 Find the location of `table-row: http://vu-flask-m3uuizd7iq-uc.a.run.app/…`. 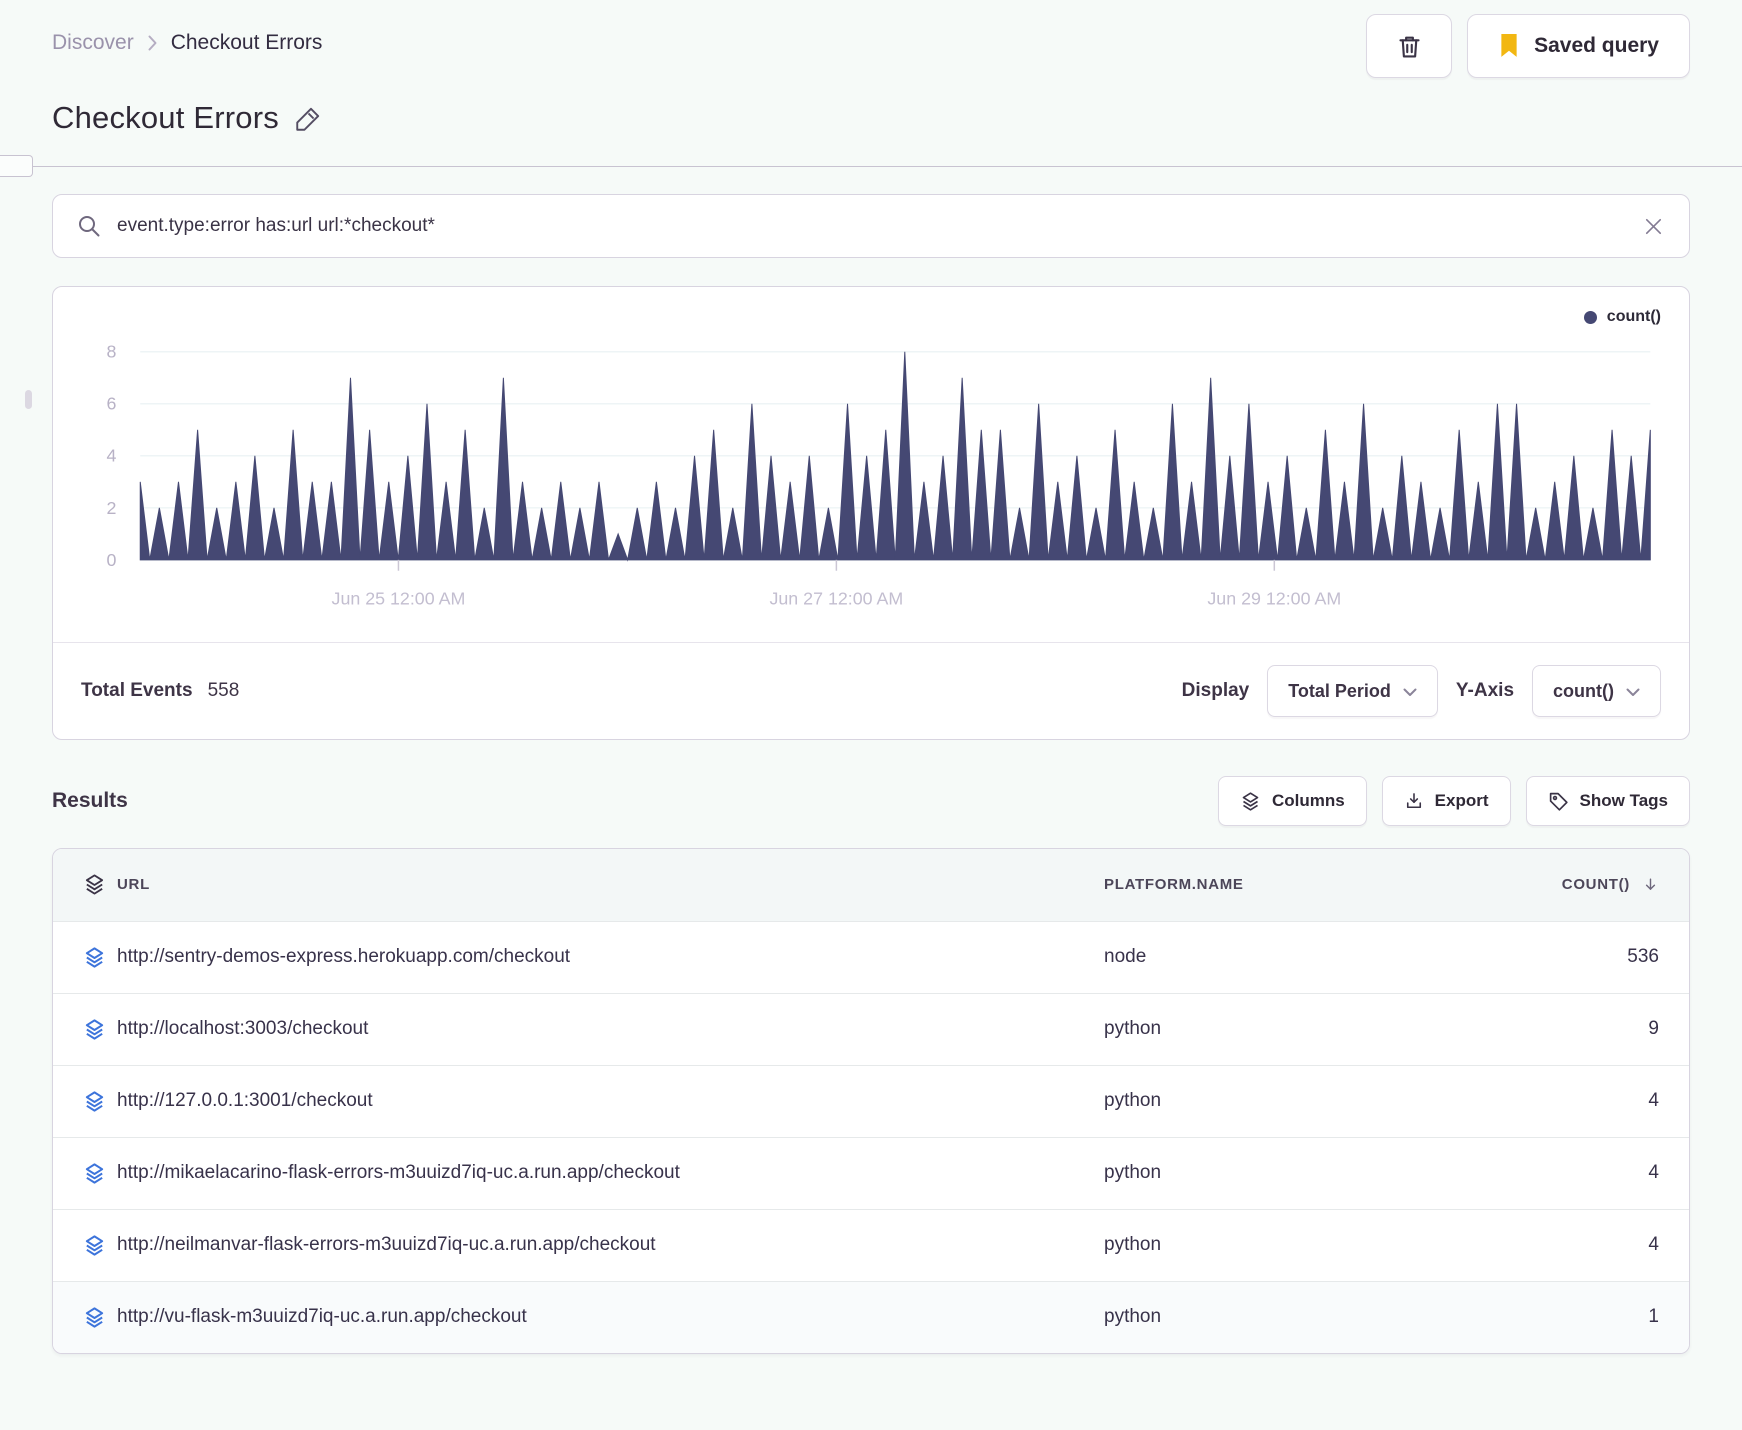

table-row: http://vu-flask-m3uuizd7iq-uc.a.run.app/… is located at coordinates (871, 1317).